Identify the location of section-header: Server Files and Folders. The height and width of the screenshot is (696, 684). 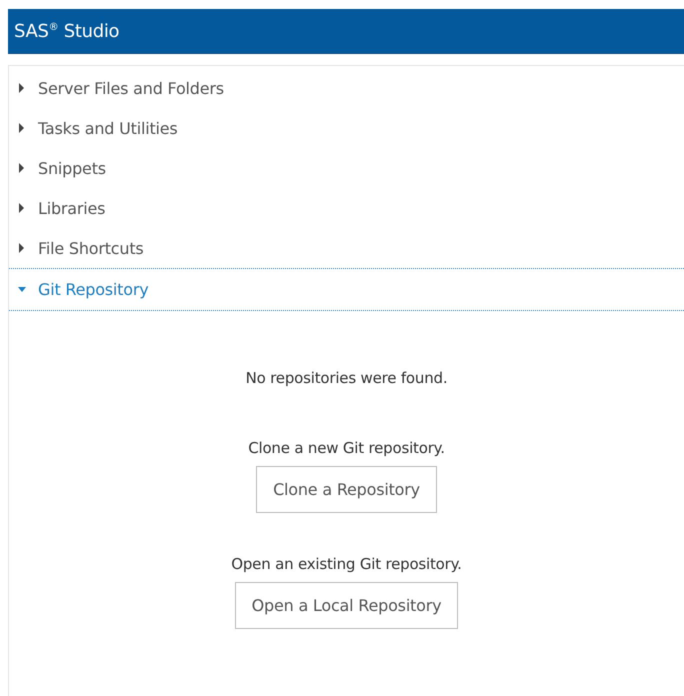
(346, 88).